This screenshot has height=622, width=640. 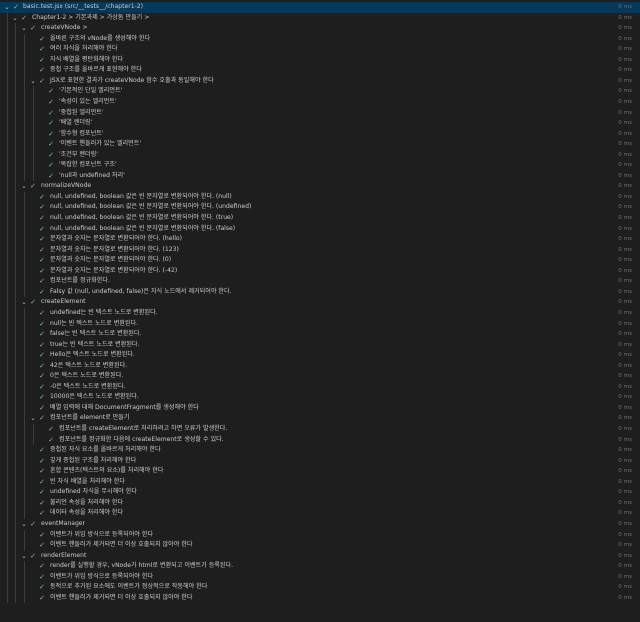 What do you see at coordinates (320, 186) in the screenshot?
I see `test-suite-row: ⌄ ✓ normalizeVNode 0 ms` at bounding box center [320, 186].